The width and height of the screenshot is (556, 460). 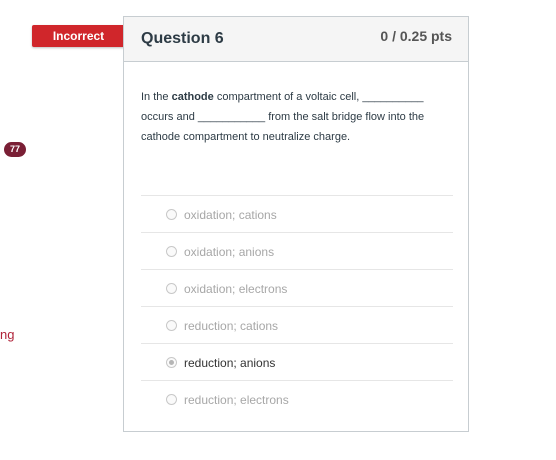 I want to click on question-text-start: In the, so click(x=156, y=97).